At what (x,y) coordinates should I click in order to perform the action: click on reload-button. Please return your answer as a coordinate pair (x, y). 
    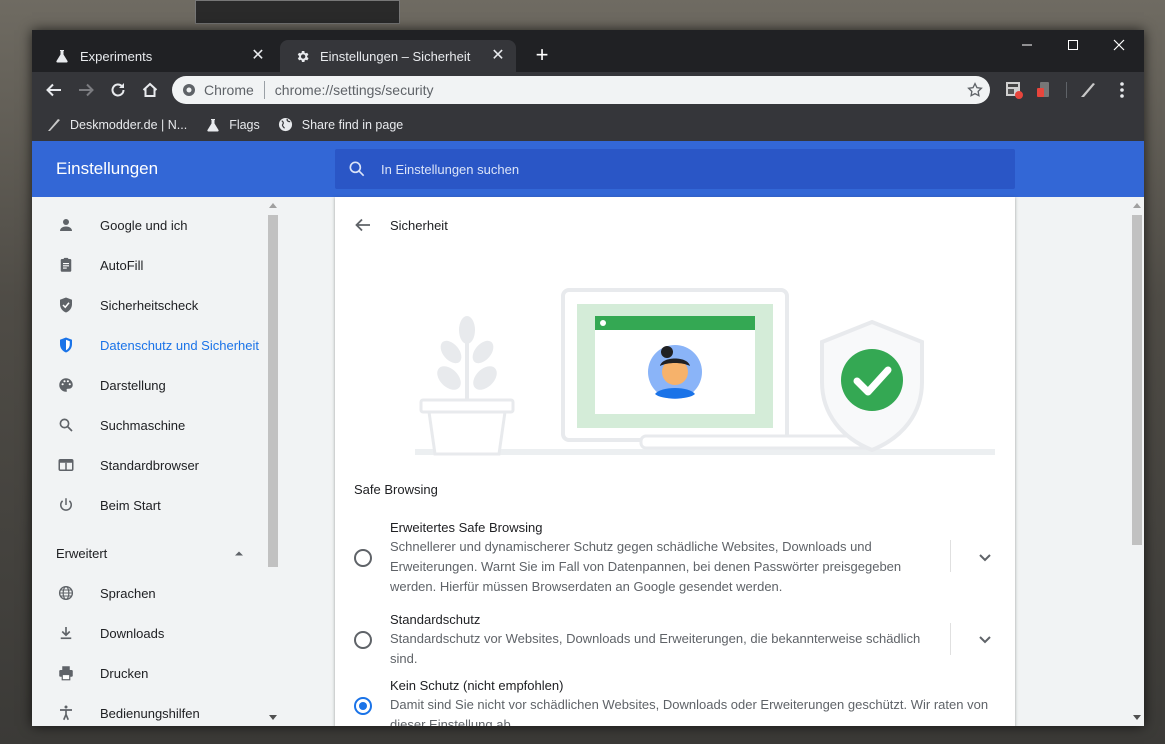
    Looking at the image, I should click on (118, 90).